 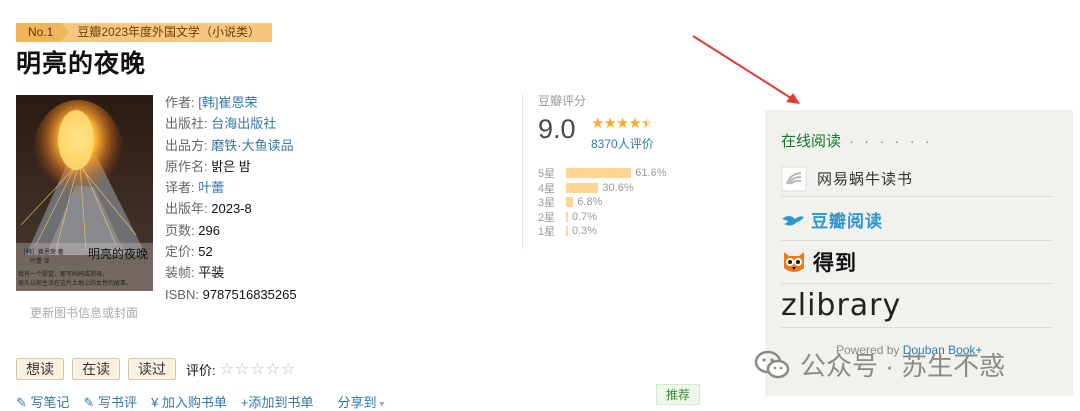 I want to click on rate-label: 评价:, so click(x=201, y=370).